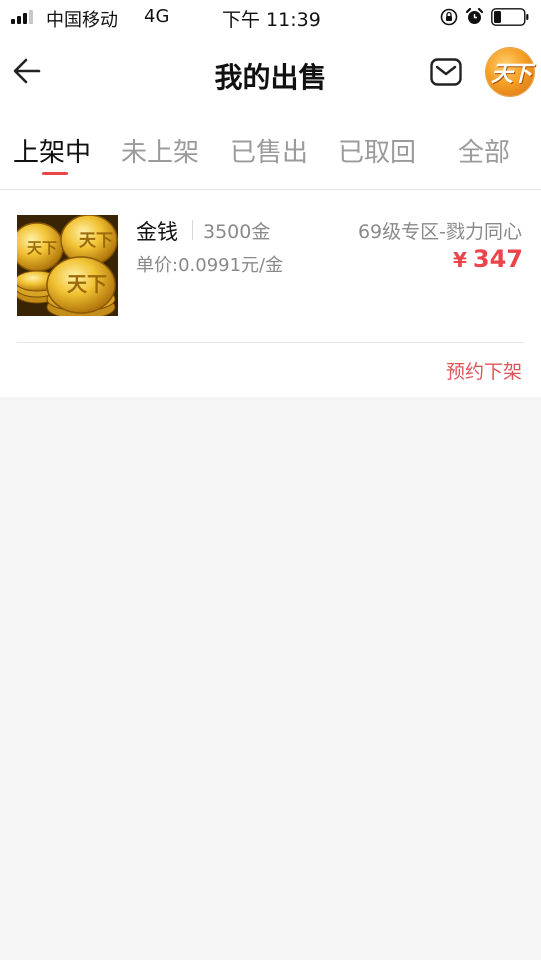  I want to click on arrow-left-icon, so click(27, 71).